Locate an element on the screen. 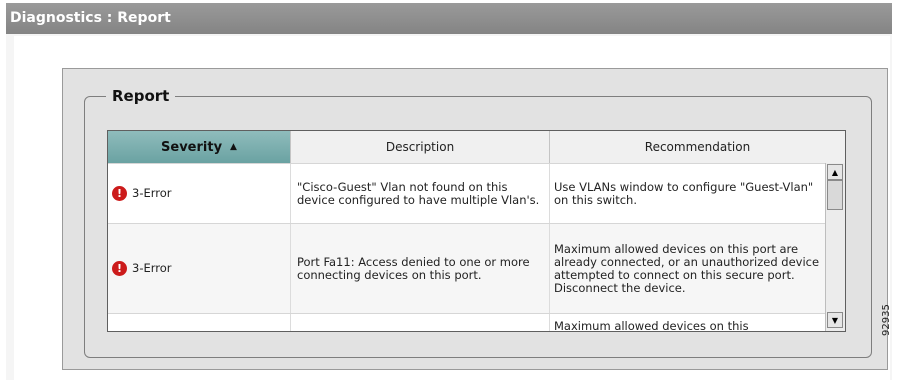 This screenshot has width=902, height=380. scroll-up-arrow-icon: ▲ is located at coordinates (835, 172).